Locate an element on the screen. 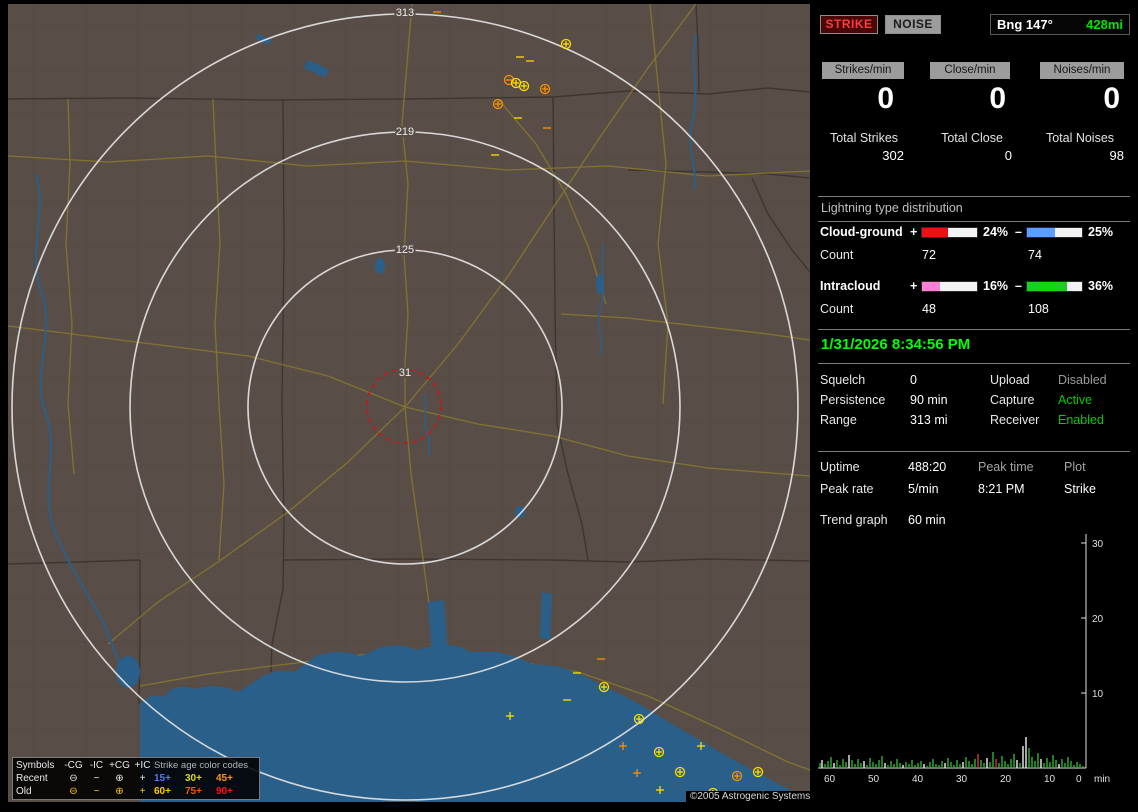 Image resolution: width=1138 pixels, height=812 pixels. cg-neg-bar is located at coordinates (1054, 232).